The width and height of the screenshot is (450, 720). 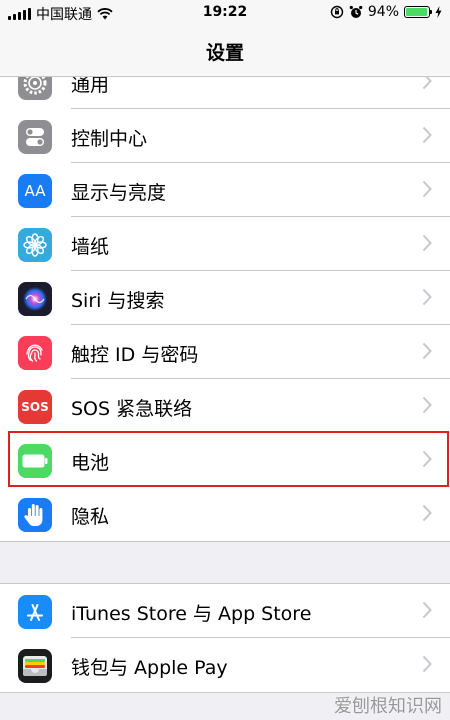 What do you see at coordinates (356, 11) in the screenshot?
I see `alarm-icon` at bounding box center [356, 11].